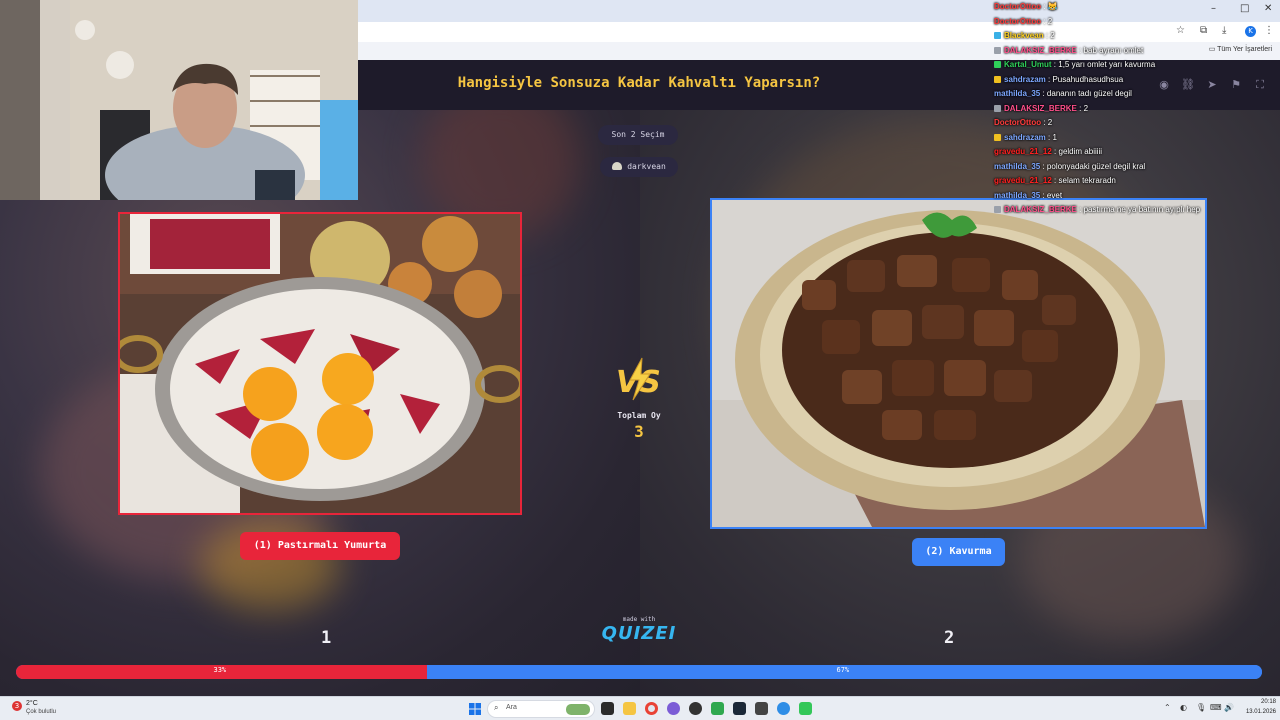  What do you see at coordinates (639, 619) in the screenshot?
I see `made-with-label: made with` at bounding box center [639, 619].